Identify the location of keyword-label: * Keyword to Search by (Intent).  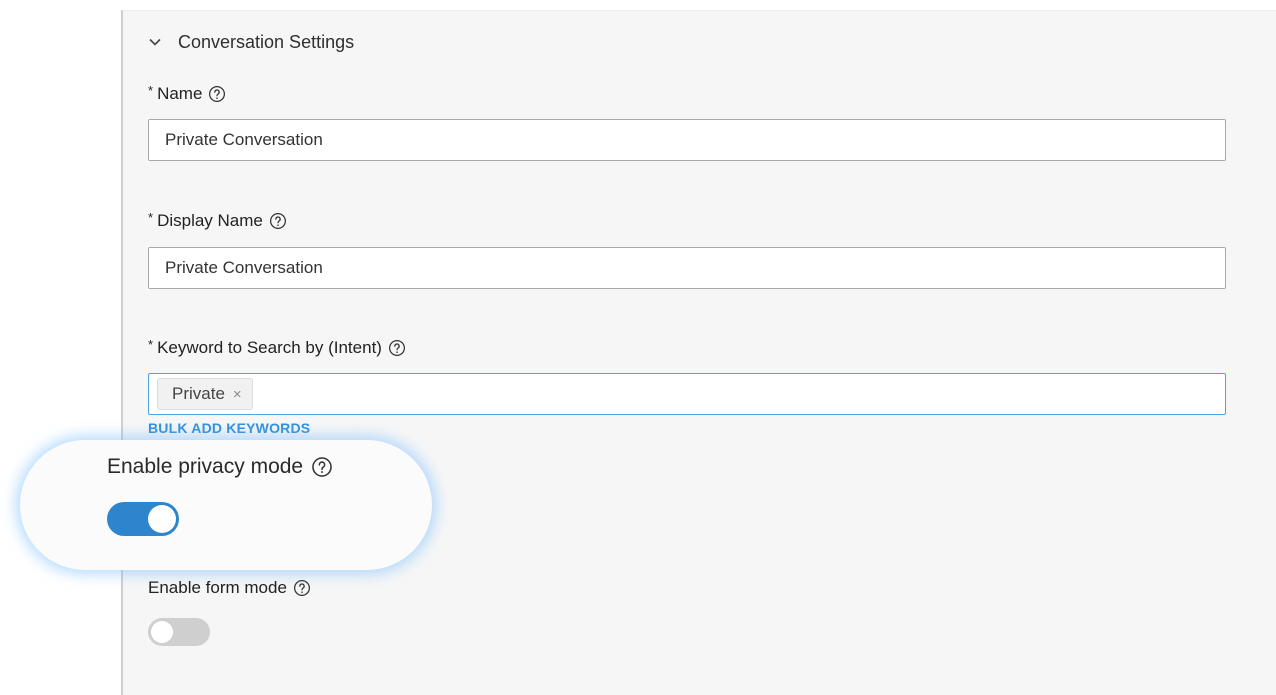
(277, 347).